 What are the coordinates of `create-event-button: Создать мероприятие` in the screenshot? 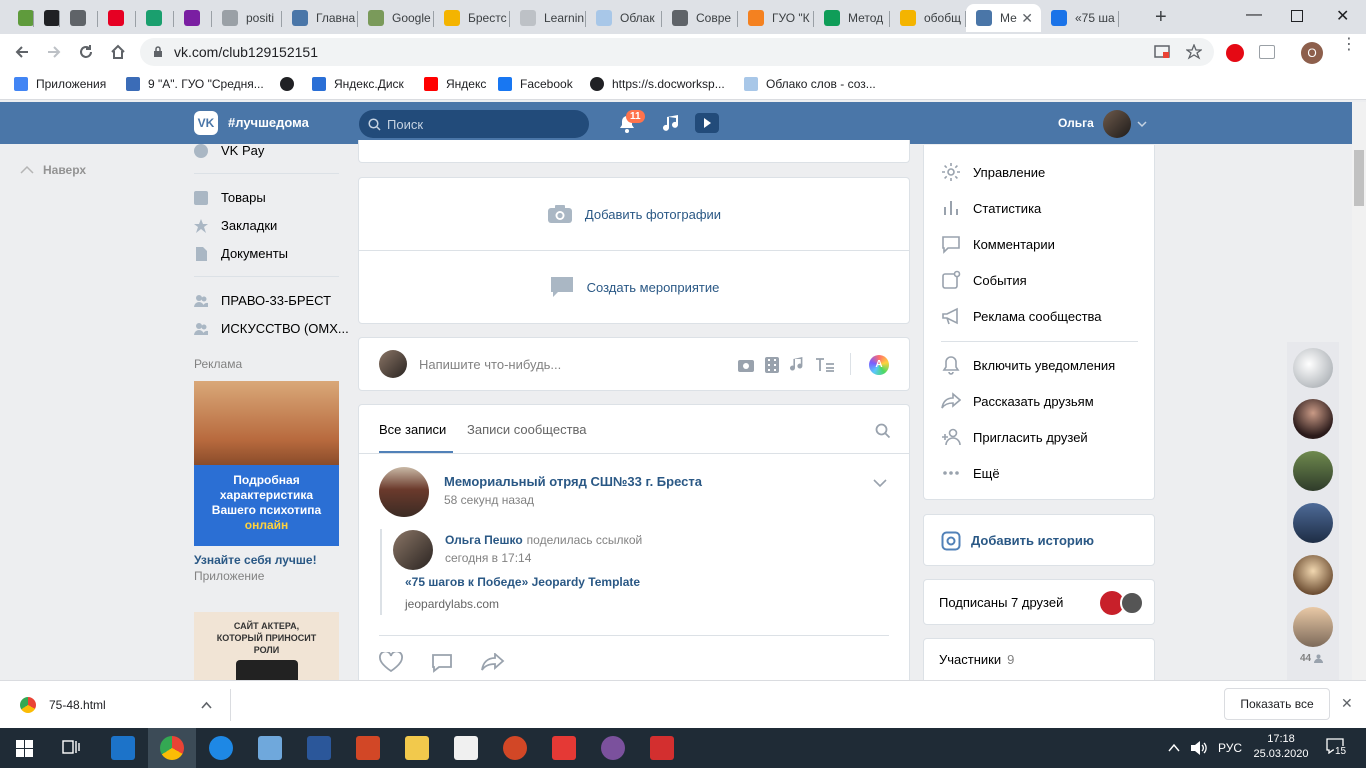 It's located at (634, 287).